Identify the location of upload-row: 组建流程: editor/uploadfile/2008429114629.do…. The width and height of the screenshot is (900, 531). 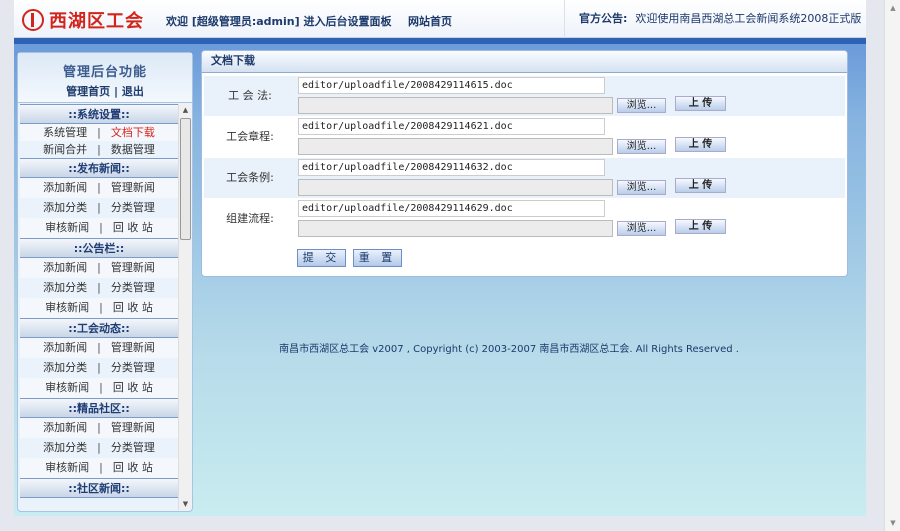
(524, 219).